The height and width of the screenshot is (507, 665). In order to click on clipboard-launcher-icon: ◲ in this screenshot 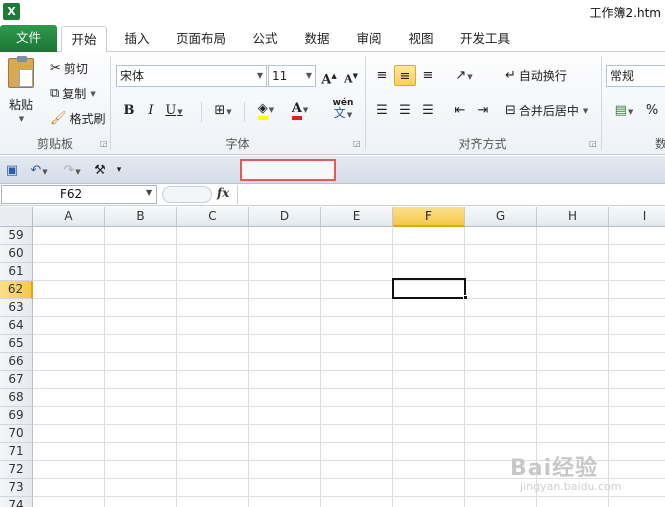, I will do `click(104, 143)`.